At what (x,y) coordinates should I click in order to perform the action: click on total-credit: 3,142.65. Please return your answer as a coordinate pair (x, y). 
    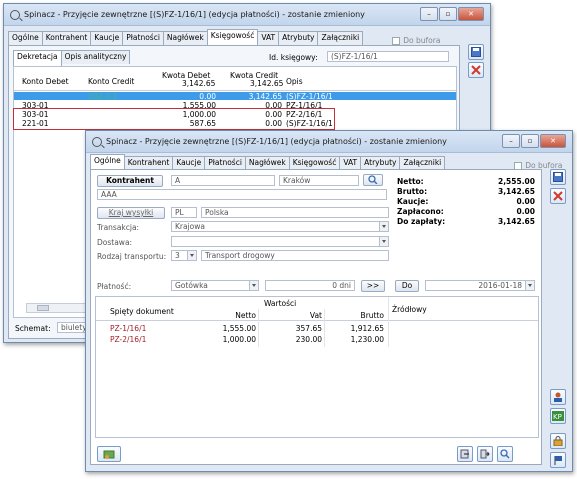
    Looking at the image, I should click on (267, 83).